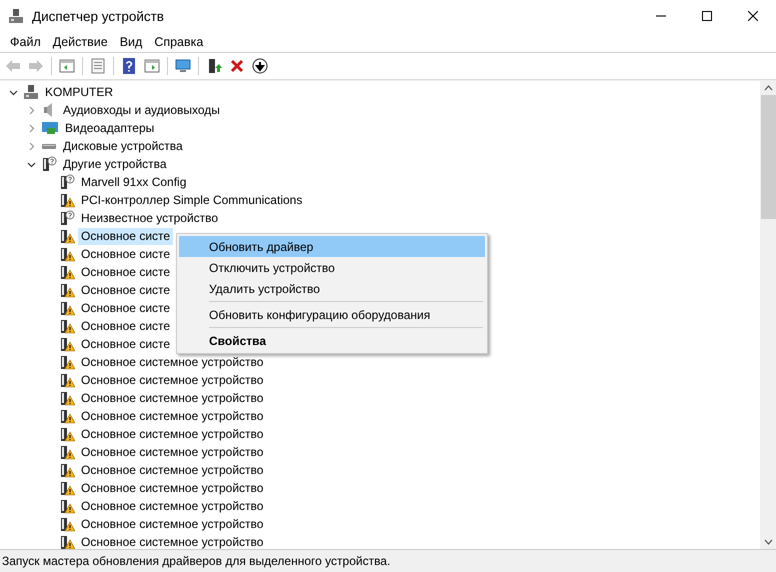  I want to click on window-title: Диспетчер устройств, so click(98, 16).